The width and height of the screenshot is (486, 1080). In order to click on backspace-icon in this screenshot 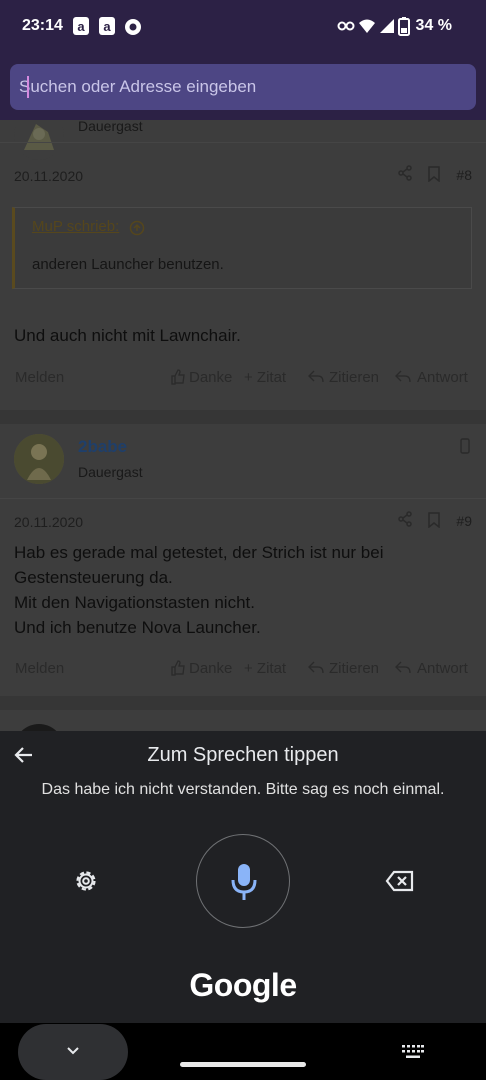, I will do `click(400, 881)`.